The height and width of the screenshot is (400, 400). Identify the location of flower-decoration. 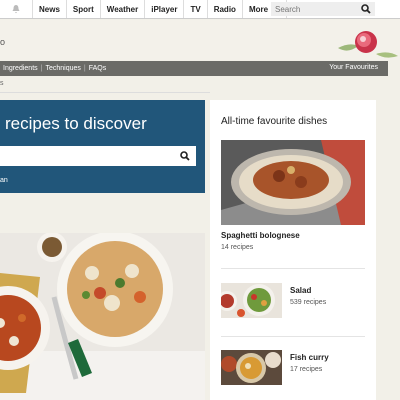
(368, 44).